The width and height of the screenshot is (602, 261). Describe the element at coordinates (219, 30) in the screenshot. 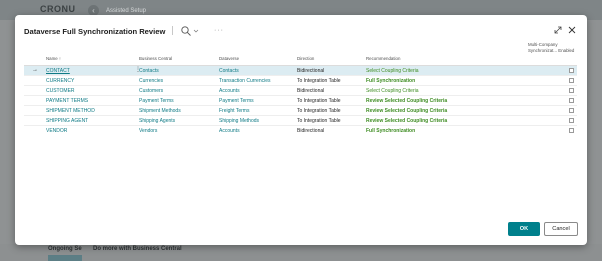

I see `more-options-icon: ···` at that location.